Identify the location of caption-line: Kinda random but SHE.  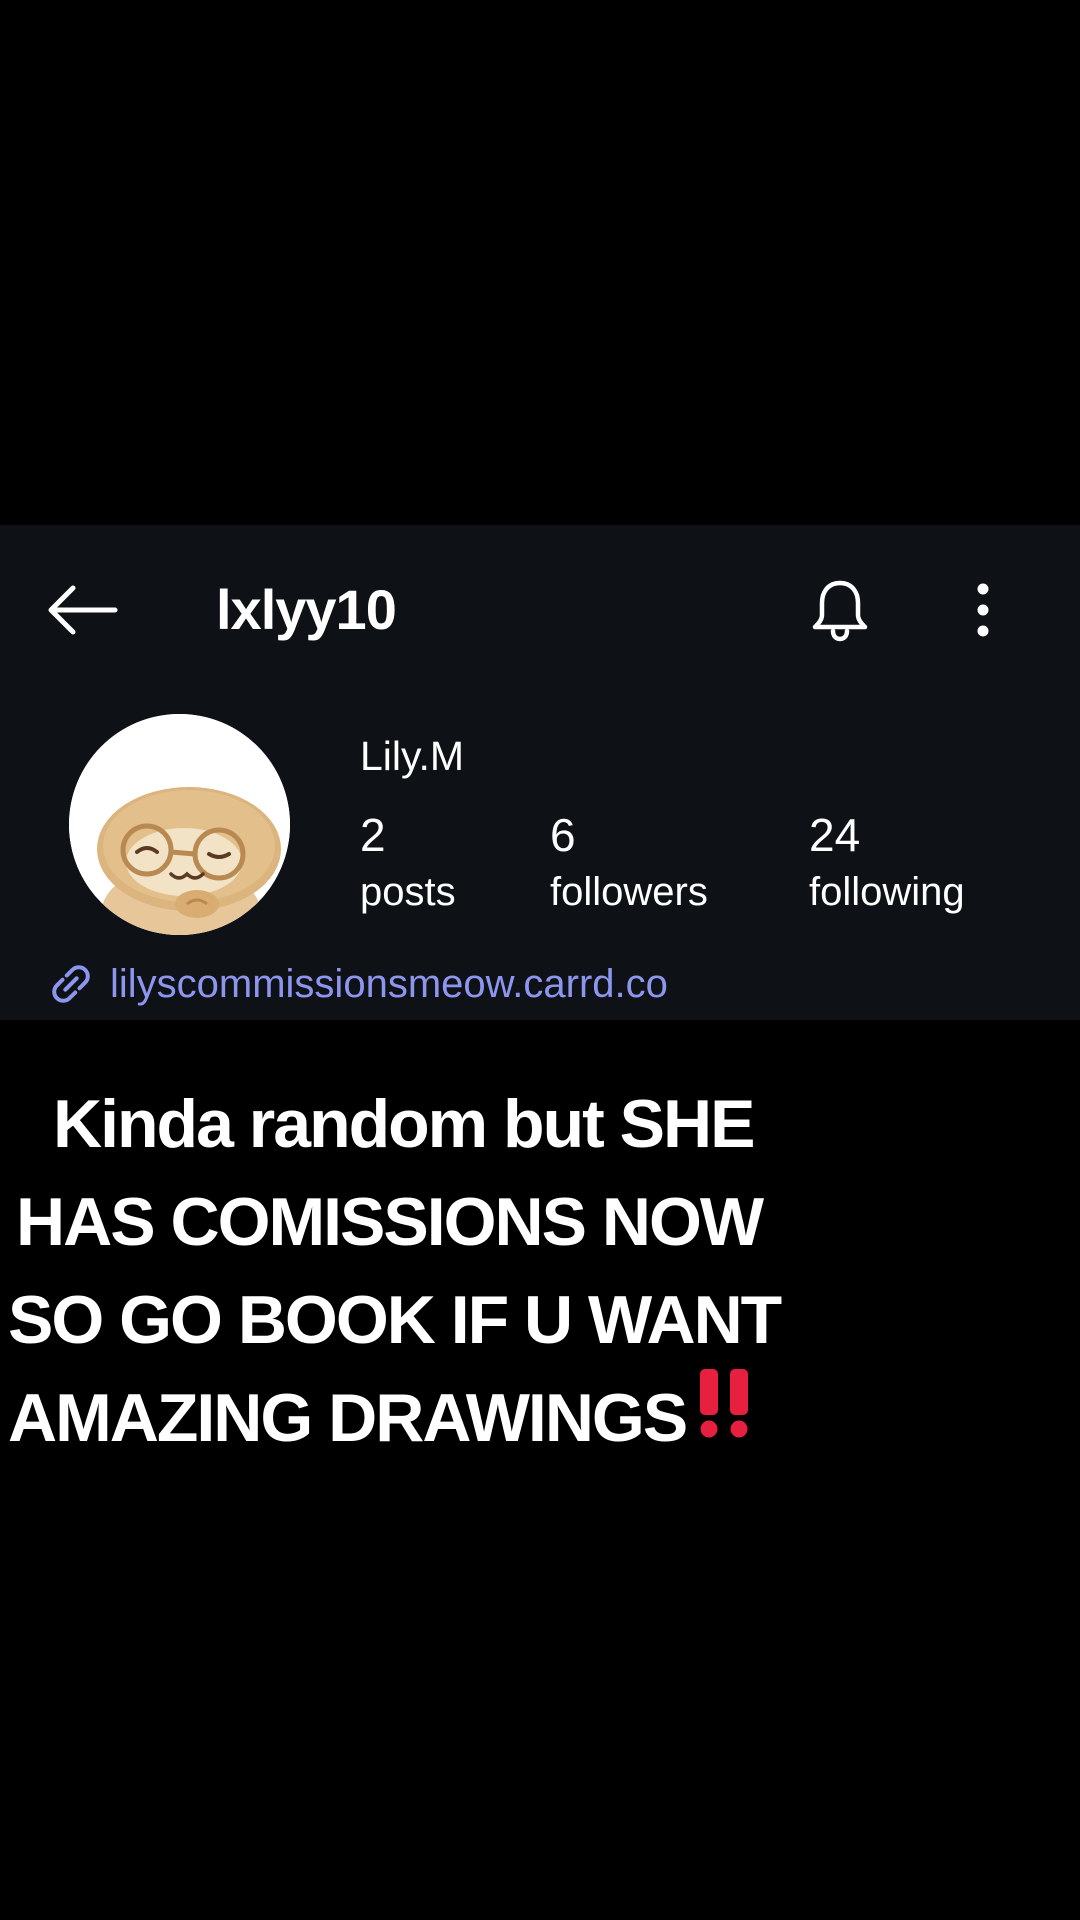
(404, 1124).